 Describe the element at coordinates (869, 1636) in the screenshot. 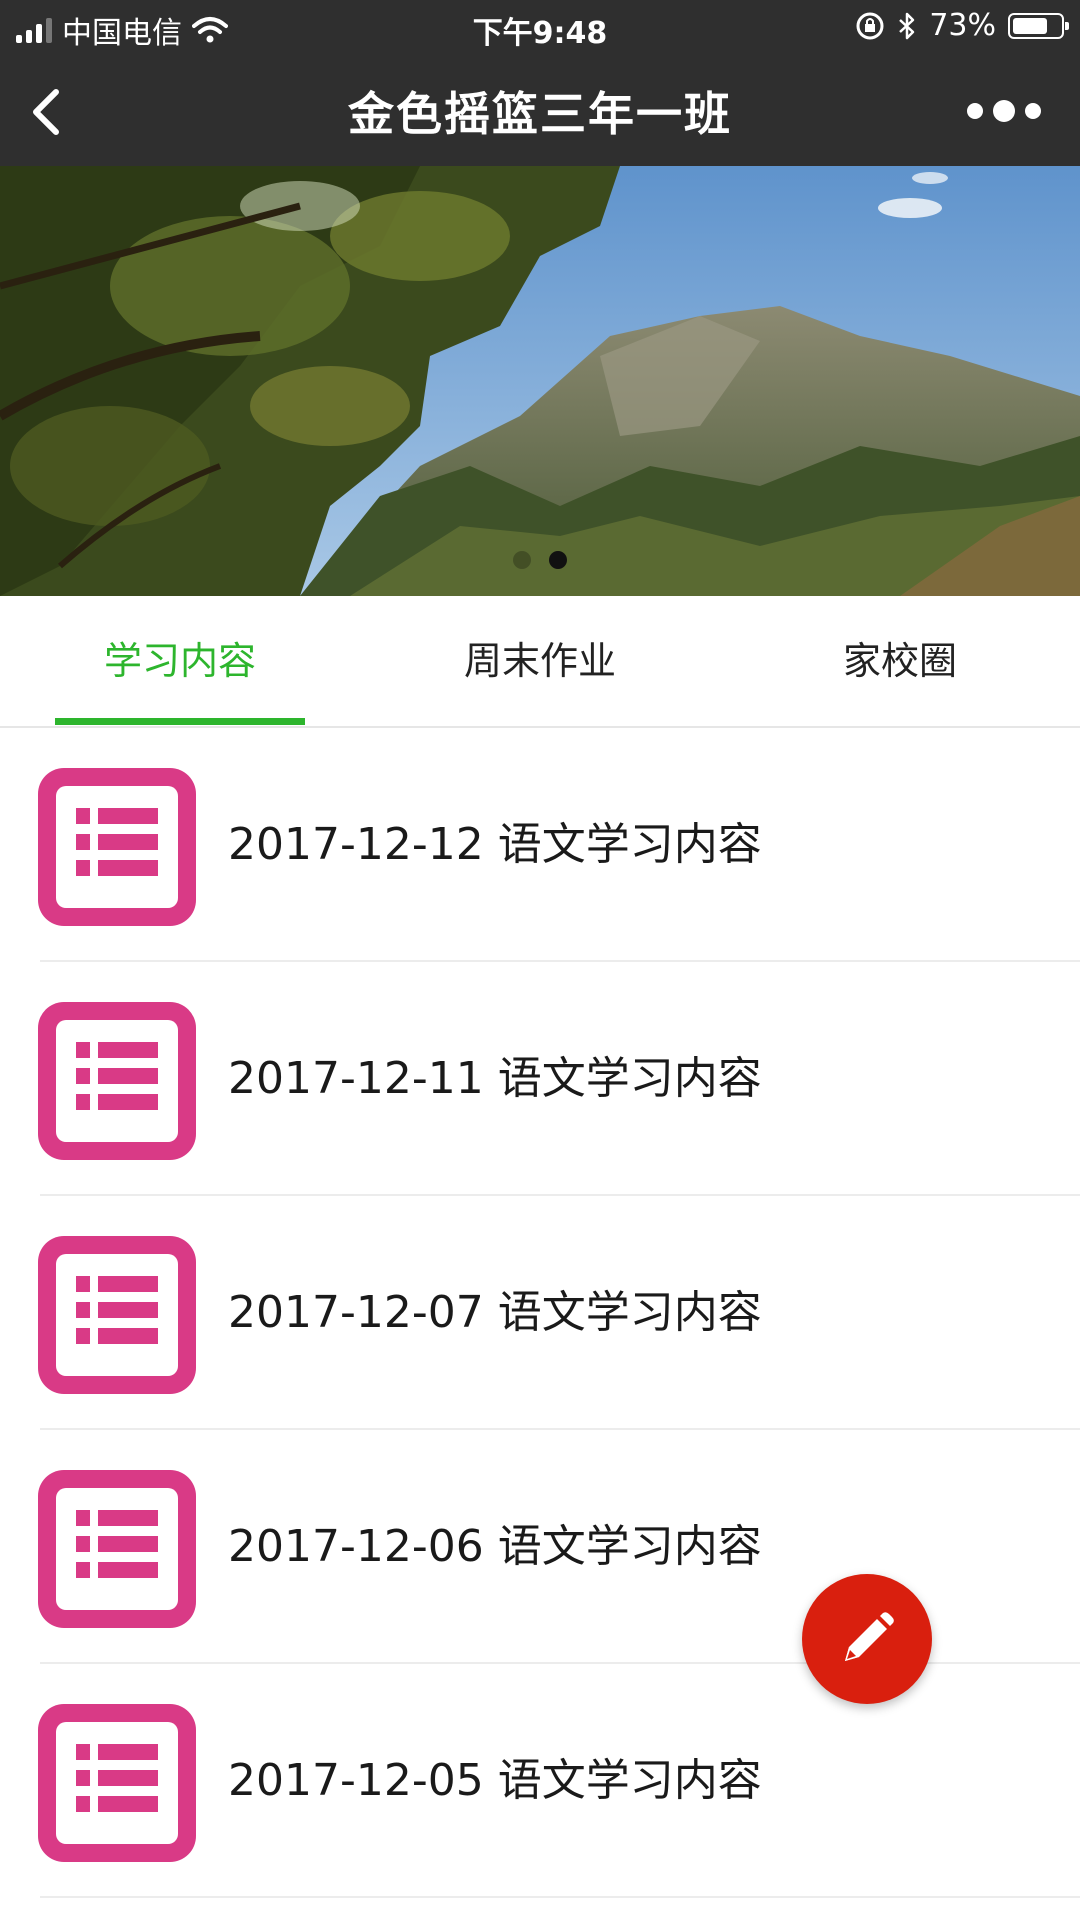

I see `pencil-icon` at that location.